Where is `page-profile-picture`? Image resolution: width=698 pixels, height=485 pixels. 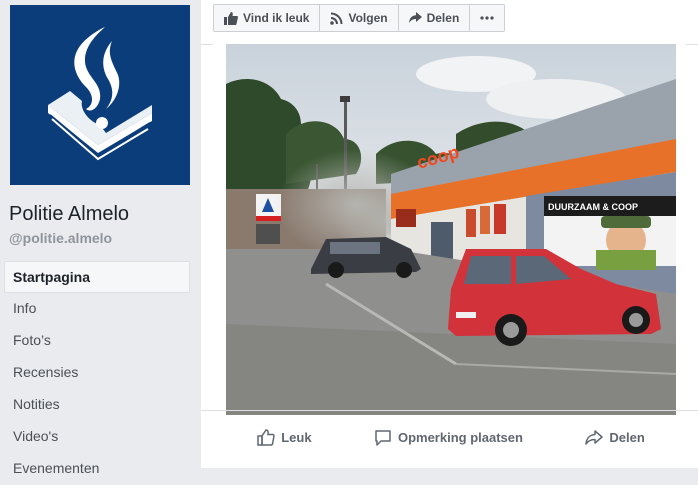 page-profile-picture is located at coordinates (100, 95).